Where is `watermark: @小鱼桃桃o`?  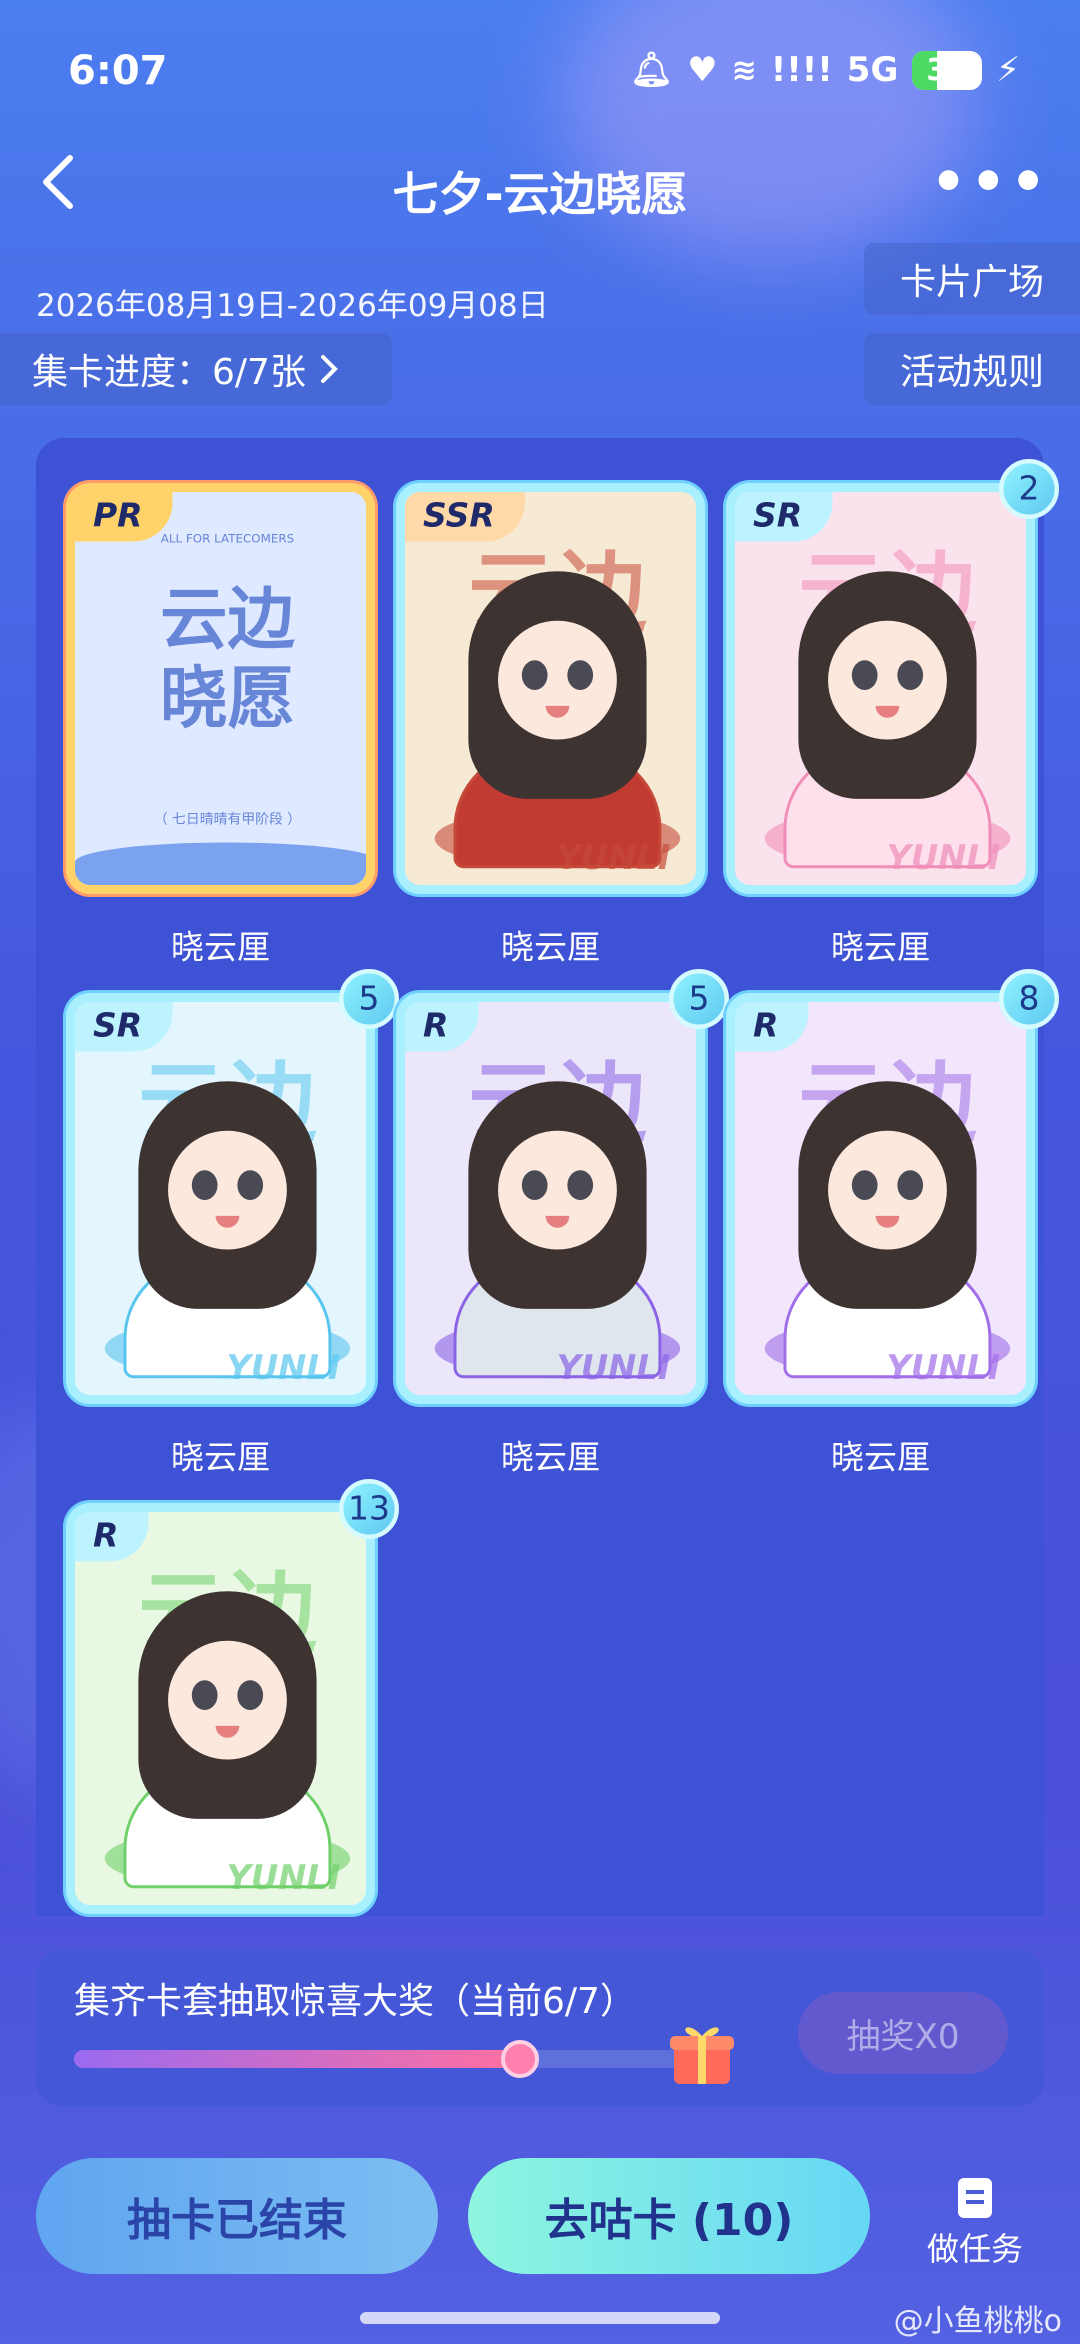
watermark: @小鱼桃桃o is located at coordinates (977, 2321).